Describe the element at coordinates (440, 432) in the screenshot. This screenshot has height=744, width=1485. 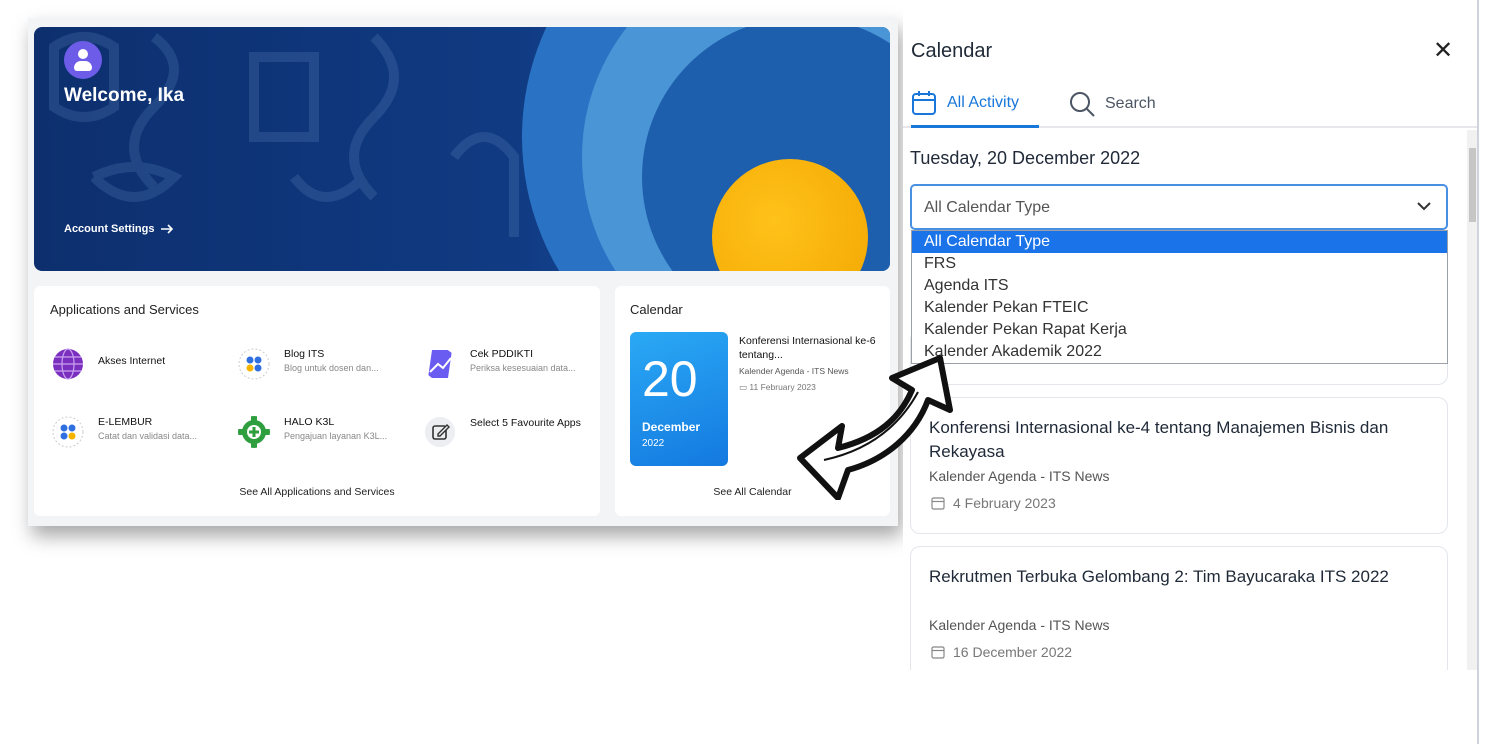
I see `edit-icon` at that location.